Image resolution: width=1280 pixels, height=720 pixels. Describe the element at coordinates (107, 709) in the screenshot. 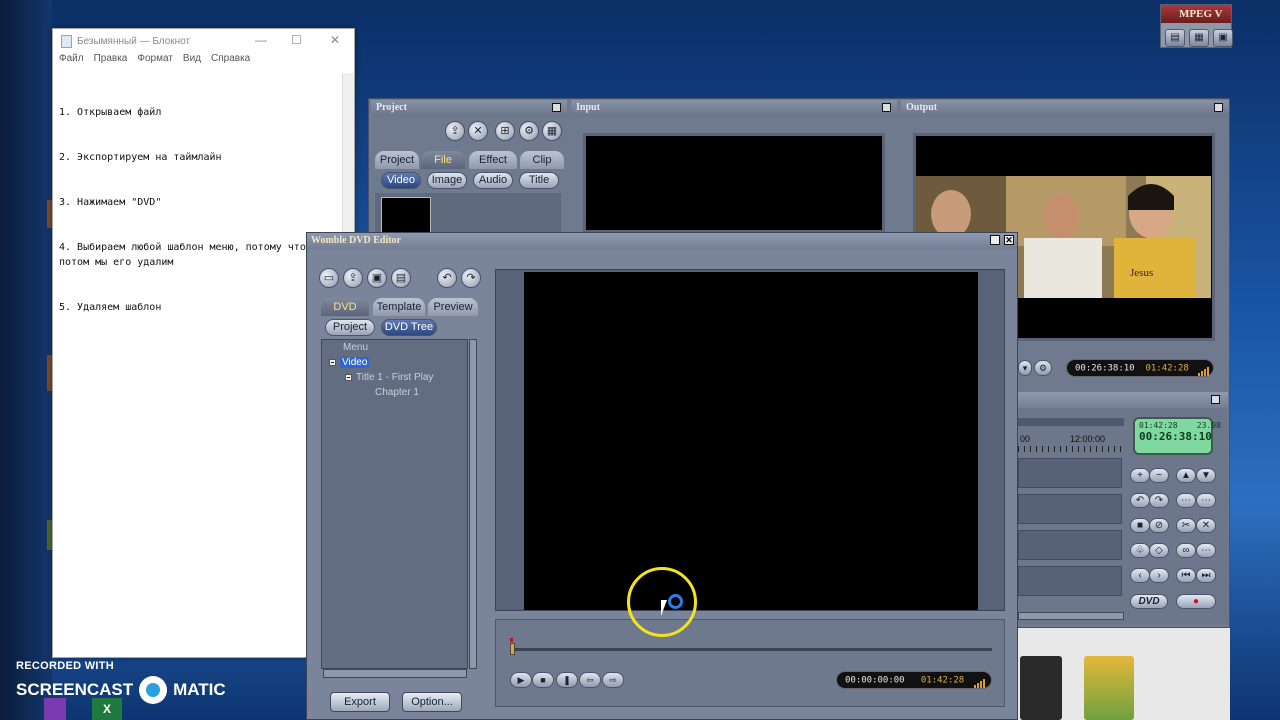

I see `excel-icon: X` at that location.